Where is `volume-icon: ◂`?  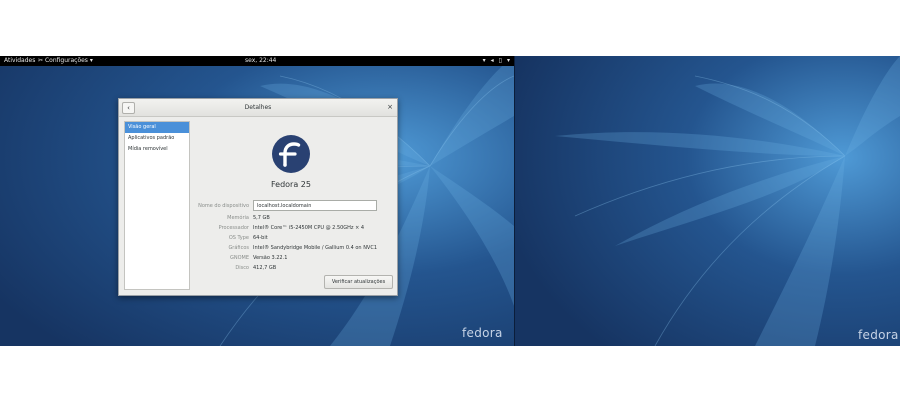 volume-icon: ◂ is located at coordinates (492, 60).